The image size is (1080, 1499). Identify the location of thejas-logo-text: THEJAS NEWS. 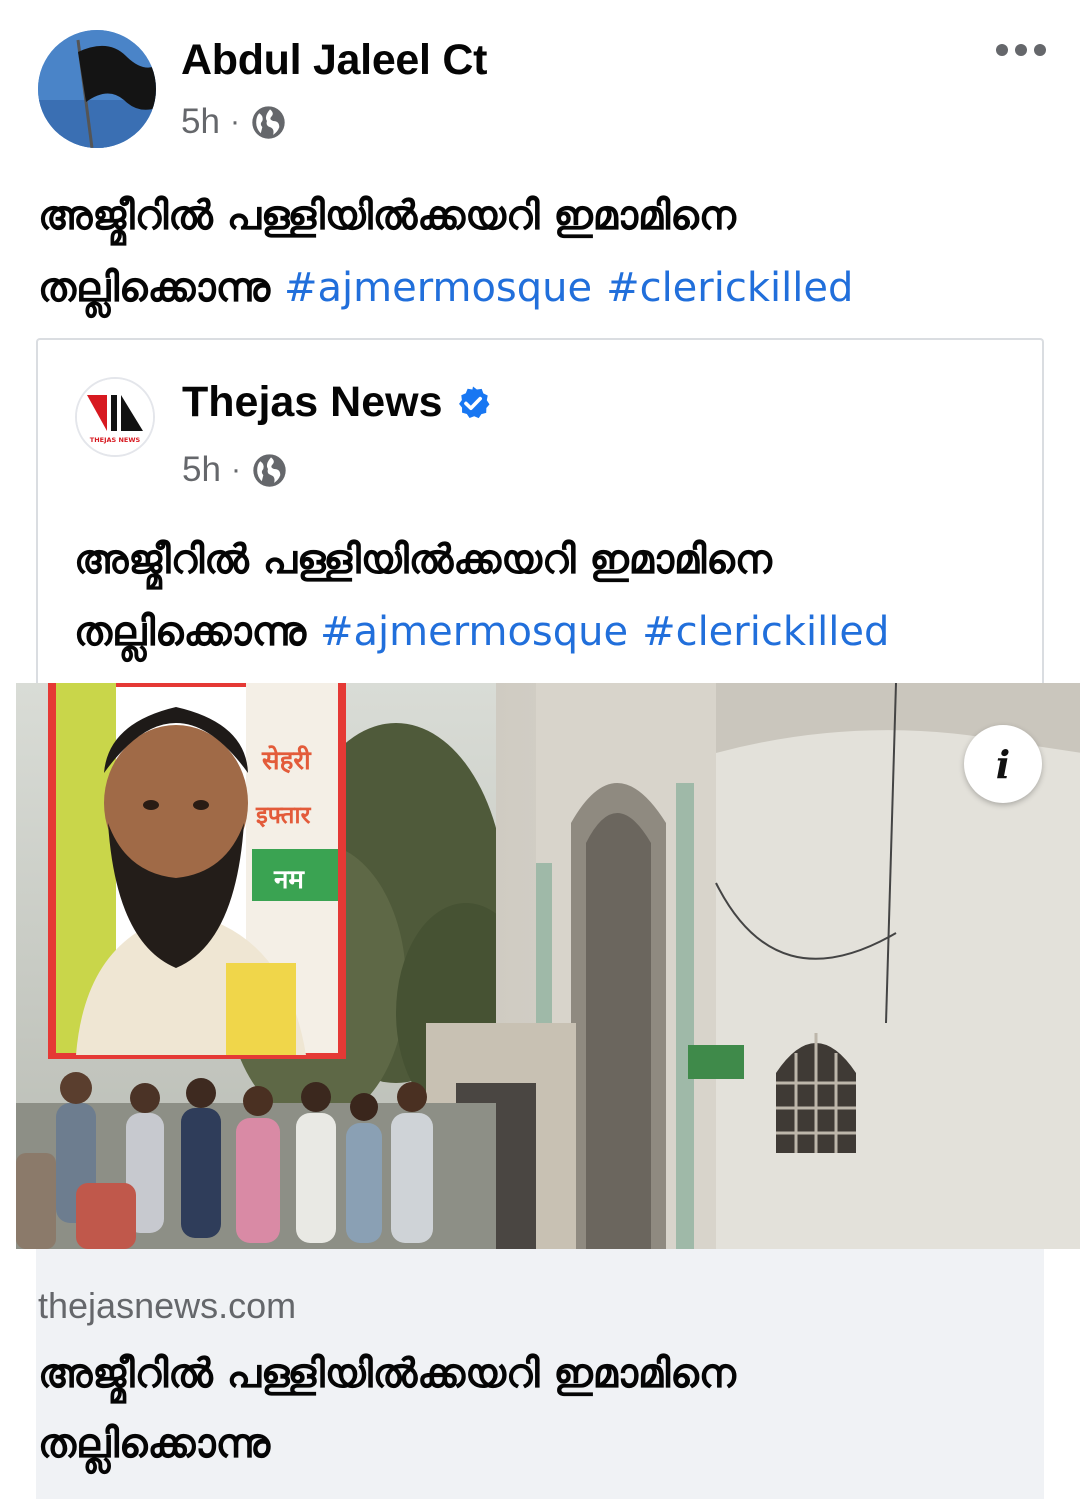
(115, 440).